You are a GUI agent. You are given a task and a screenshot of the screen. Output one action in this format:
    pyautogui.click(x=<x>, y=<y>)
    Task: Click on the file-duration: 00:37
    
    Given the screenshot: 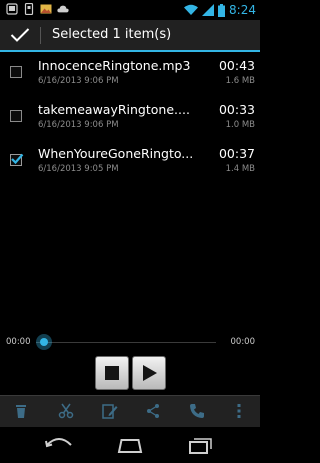 What is the action you would take?
    pyautogui.click(x=236, y=153)
    